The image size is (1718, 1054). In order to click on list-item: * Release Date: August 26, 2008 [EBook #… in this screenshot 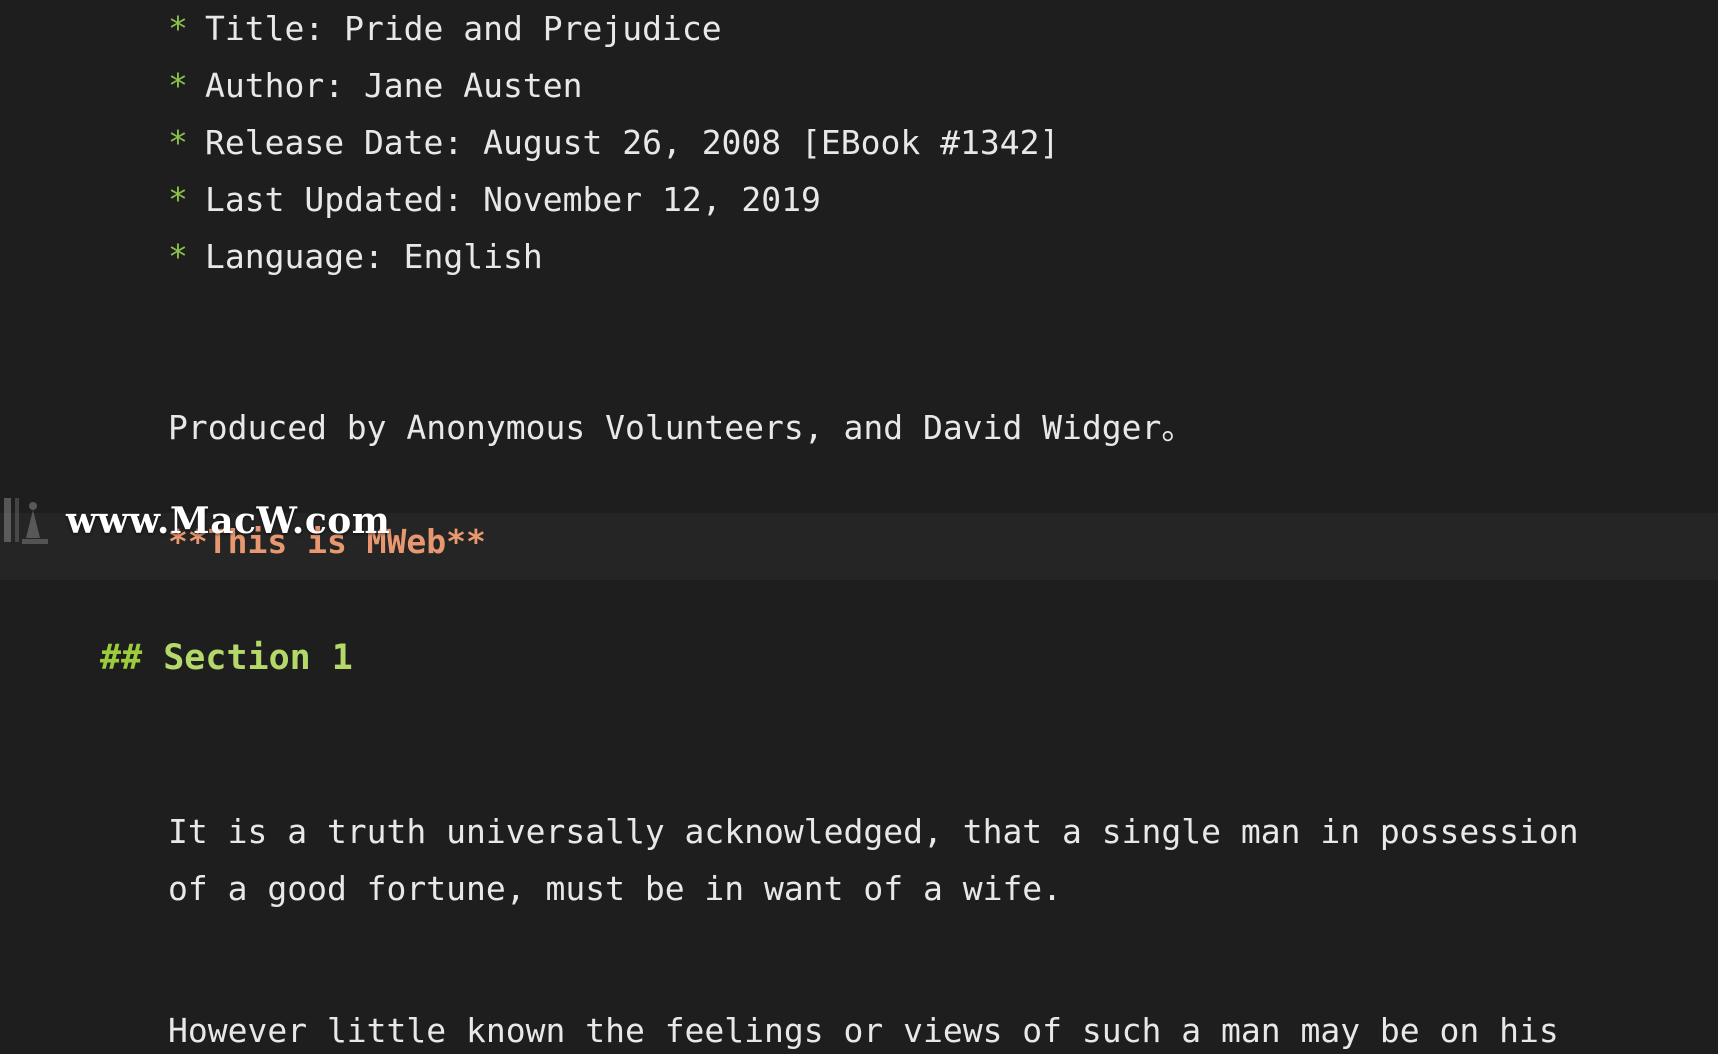, I will do `click(859, 142)`.